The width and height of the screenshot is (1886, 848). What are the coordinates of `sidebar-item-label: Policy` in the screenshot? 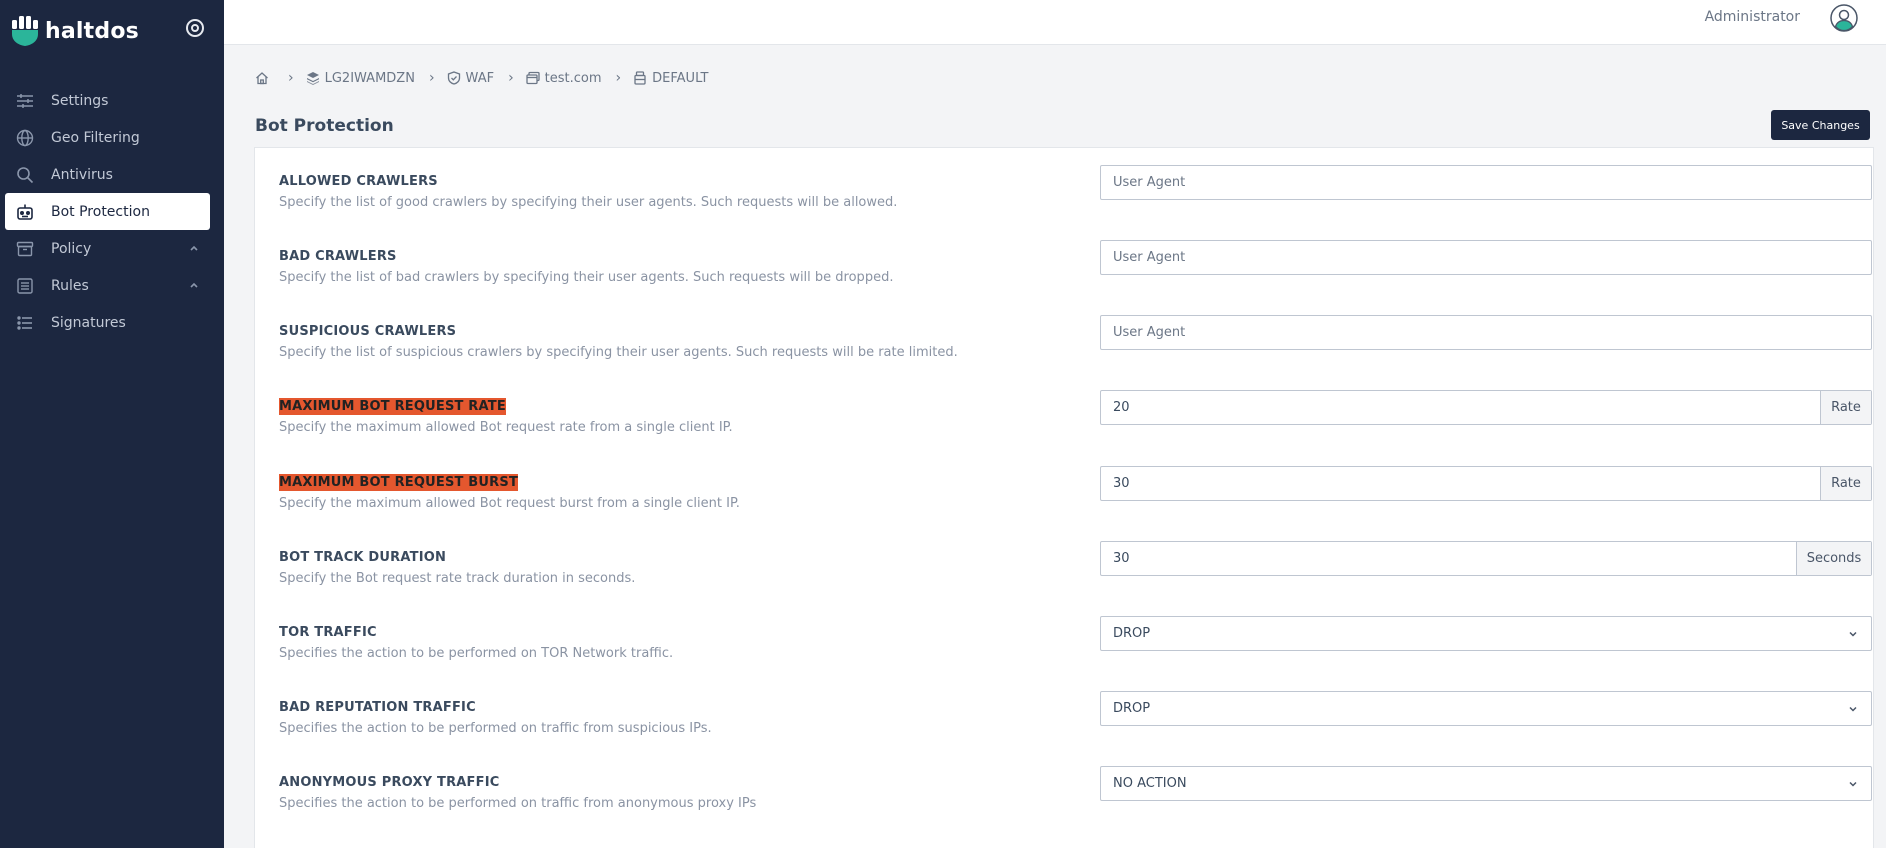 It's located at (71, 248).